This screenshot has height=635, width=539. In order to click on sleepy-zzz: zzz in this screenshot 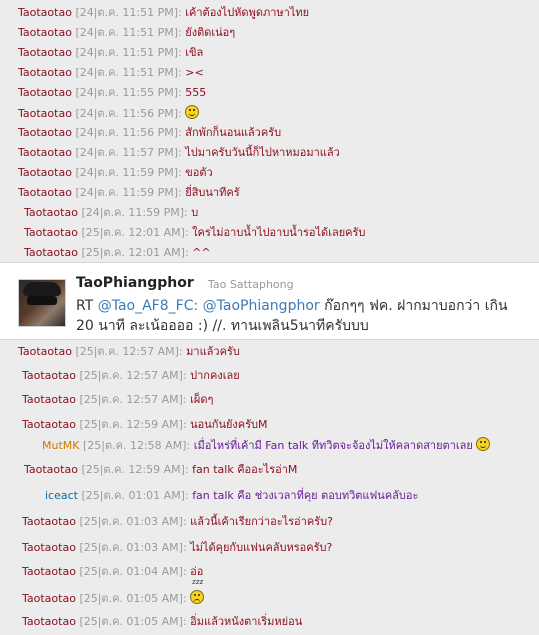, I will do `click(198, 582)`.